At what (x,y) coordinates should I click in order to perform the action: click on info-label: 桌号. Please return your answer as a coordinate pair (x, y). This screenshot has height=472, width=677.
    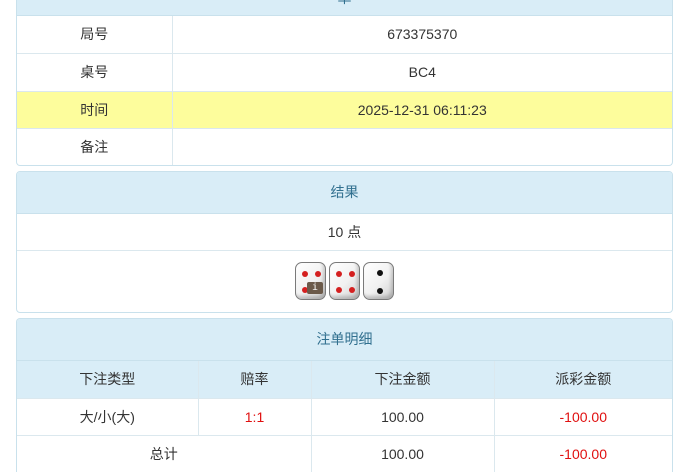
    Looking at the image, I should click on (95, 72).